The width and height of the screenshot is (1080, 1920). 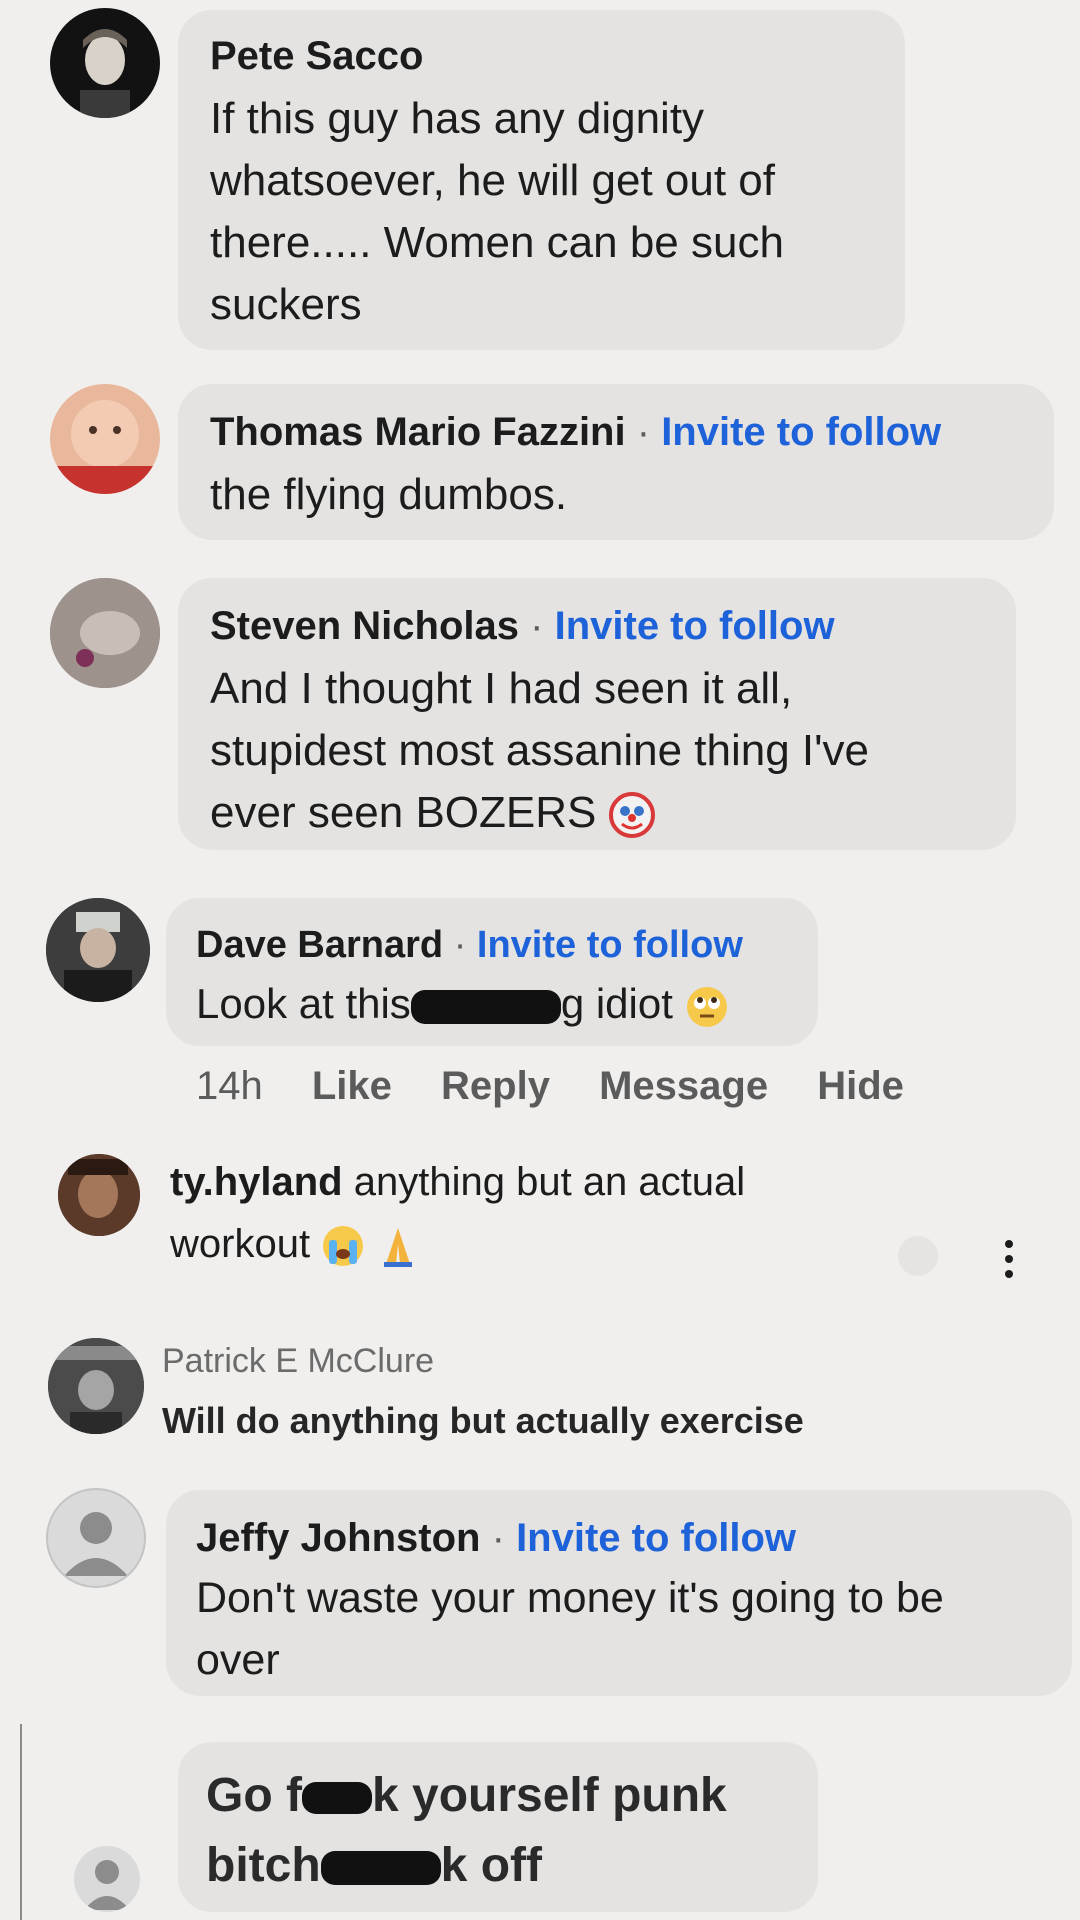 I want to click on avatar-jeffy-johnston, so click(x=96, y=1538).